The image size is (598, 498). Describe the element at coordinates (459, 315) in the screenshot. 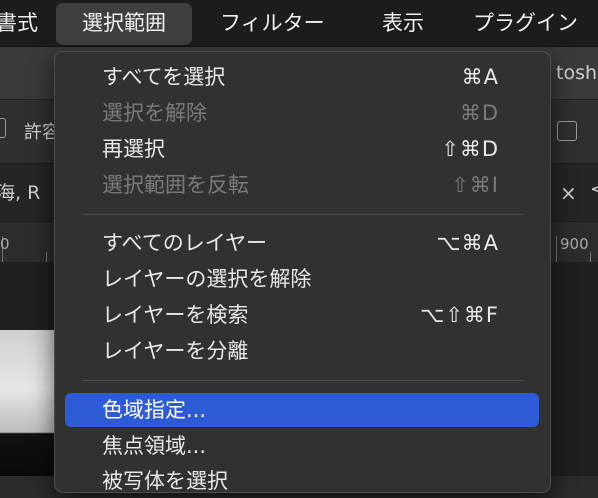

I see `menu-item-shortcut: ⌥⇧⌘F` at that location.